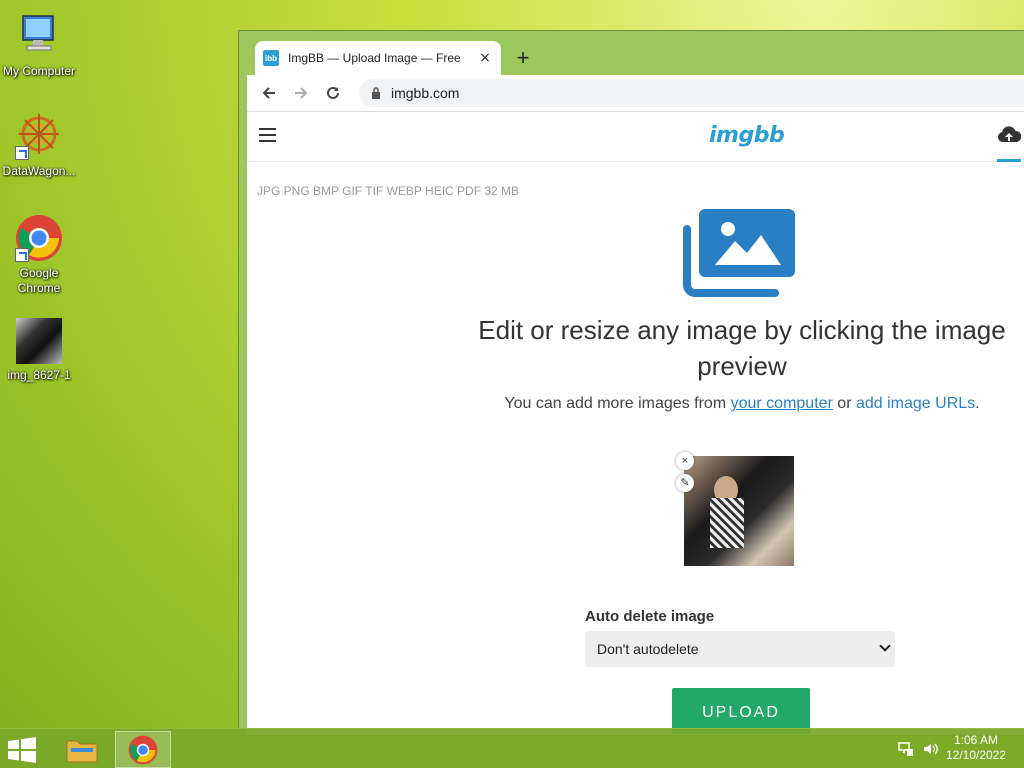  What do you see at coordinates (485, 58) in the screenshot?
I see `tab-close-icon: ×` at bounding box center [485, 58].